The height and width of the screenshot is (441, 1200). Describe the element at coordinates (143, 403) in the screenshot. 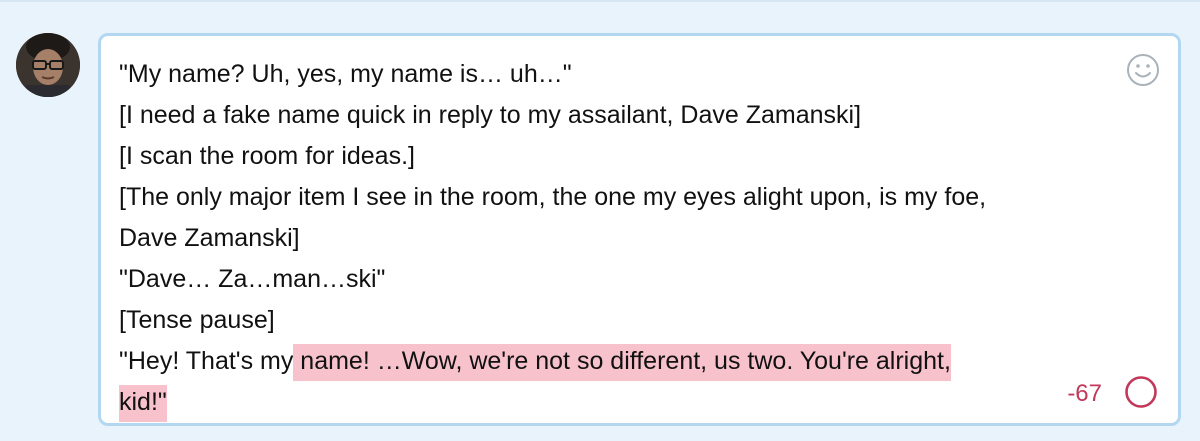

I see `overflow-text-highlight: kid!"` at that location.